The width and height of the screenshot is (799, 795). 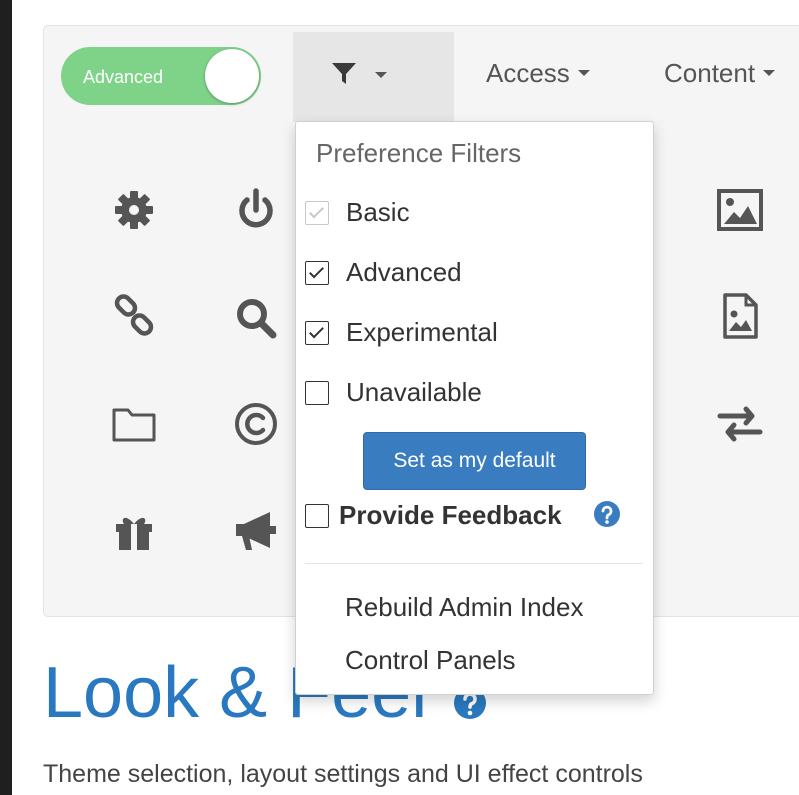 What do you see at coordinates (422, 332) in the screenshot?
I see `filter-experimental-label: Experimental` at bounding box center [422, 332].